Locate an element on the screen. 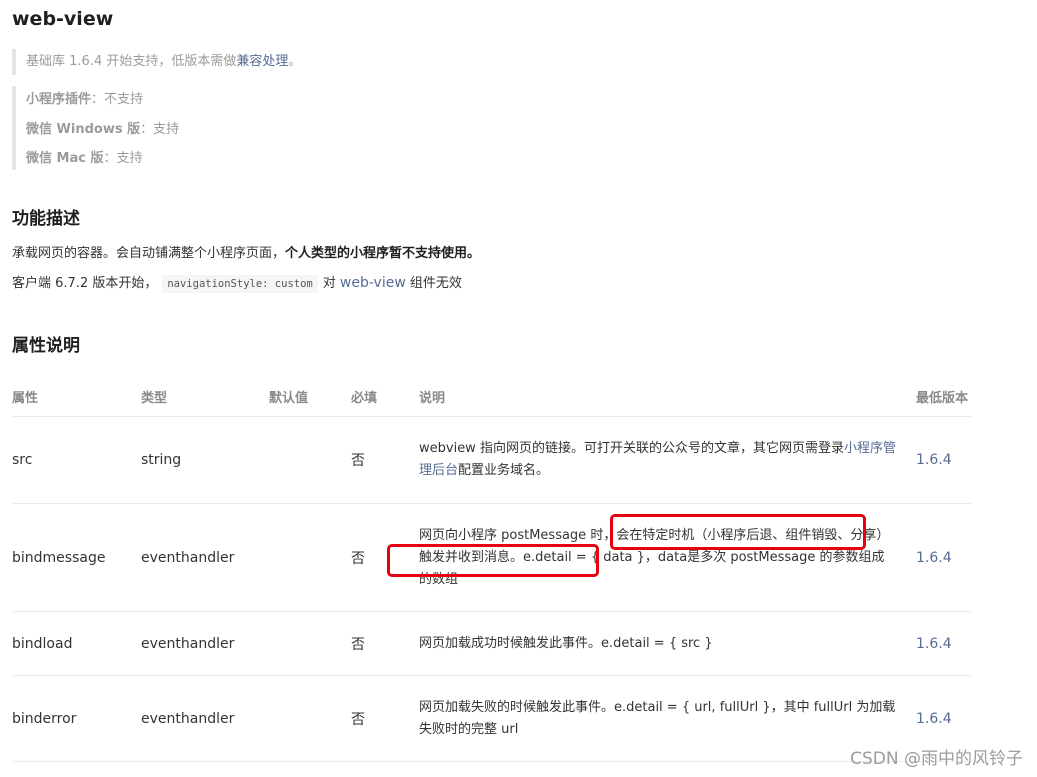 The height and width of the screenshot is (777, 1037). attrs-heading: 属性说明 is located at coordinates (46, 346).